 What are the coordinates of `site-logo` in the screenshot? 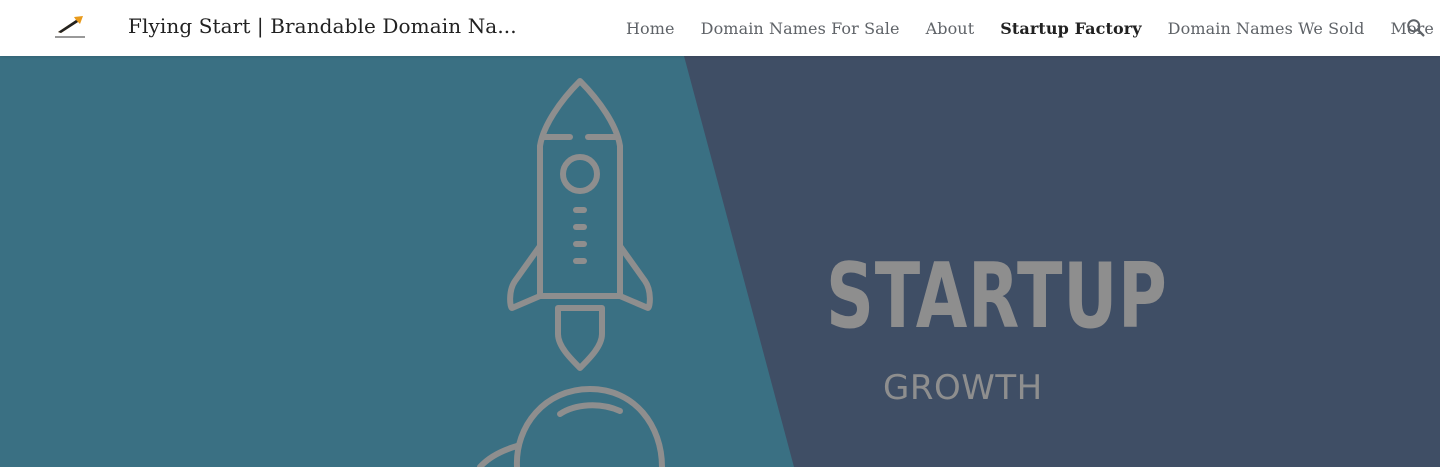 It's located at (70, 27).